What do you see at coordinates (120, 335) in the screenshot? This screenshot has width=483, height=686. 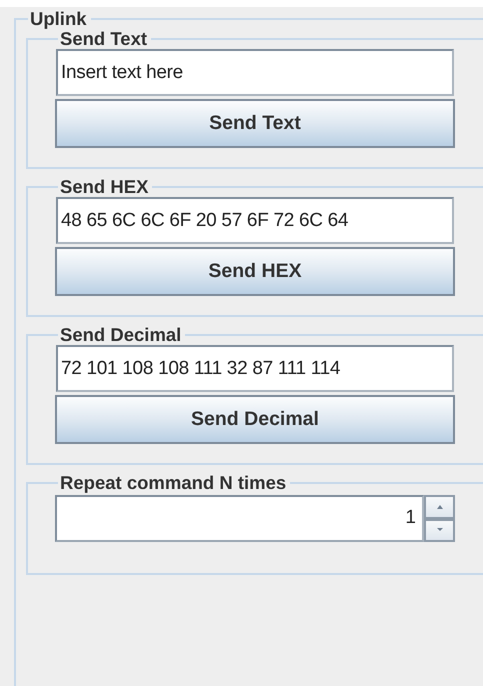 I see `section-title: Send Decimal` at bounding box center [120, 335].